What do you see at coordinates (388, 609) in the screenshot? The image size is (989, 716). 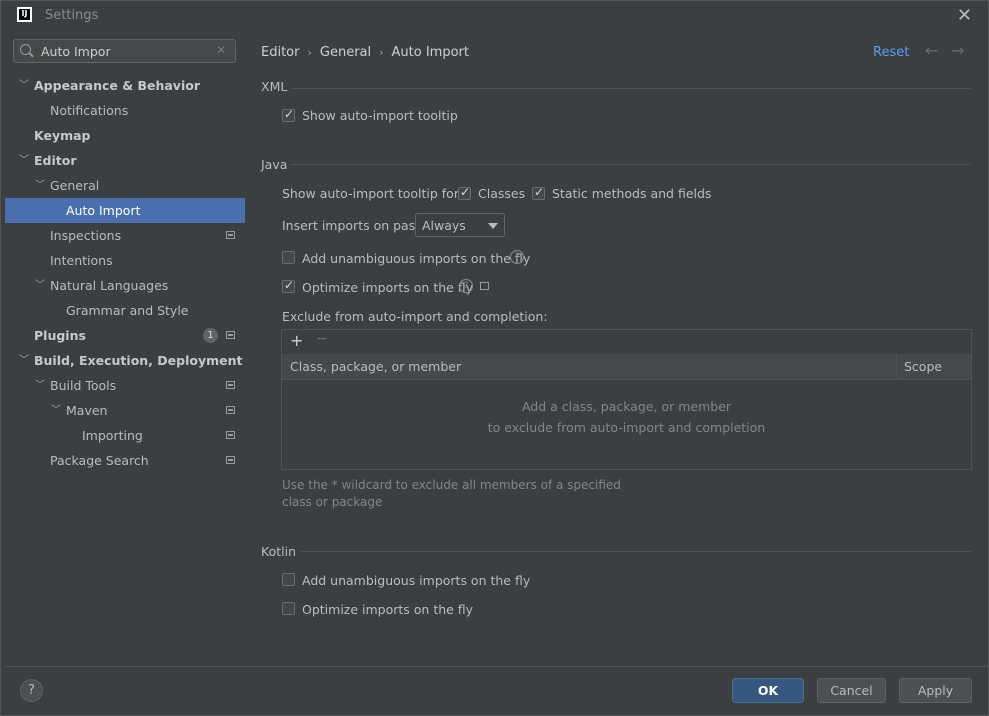 I see `kotlin-optimize-label: Optimize imports on the fly` at bounding box center [388, 609].